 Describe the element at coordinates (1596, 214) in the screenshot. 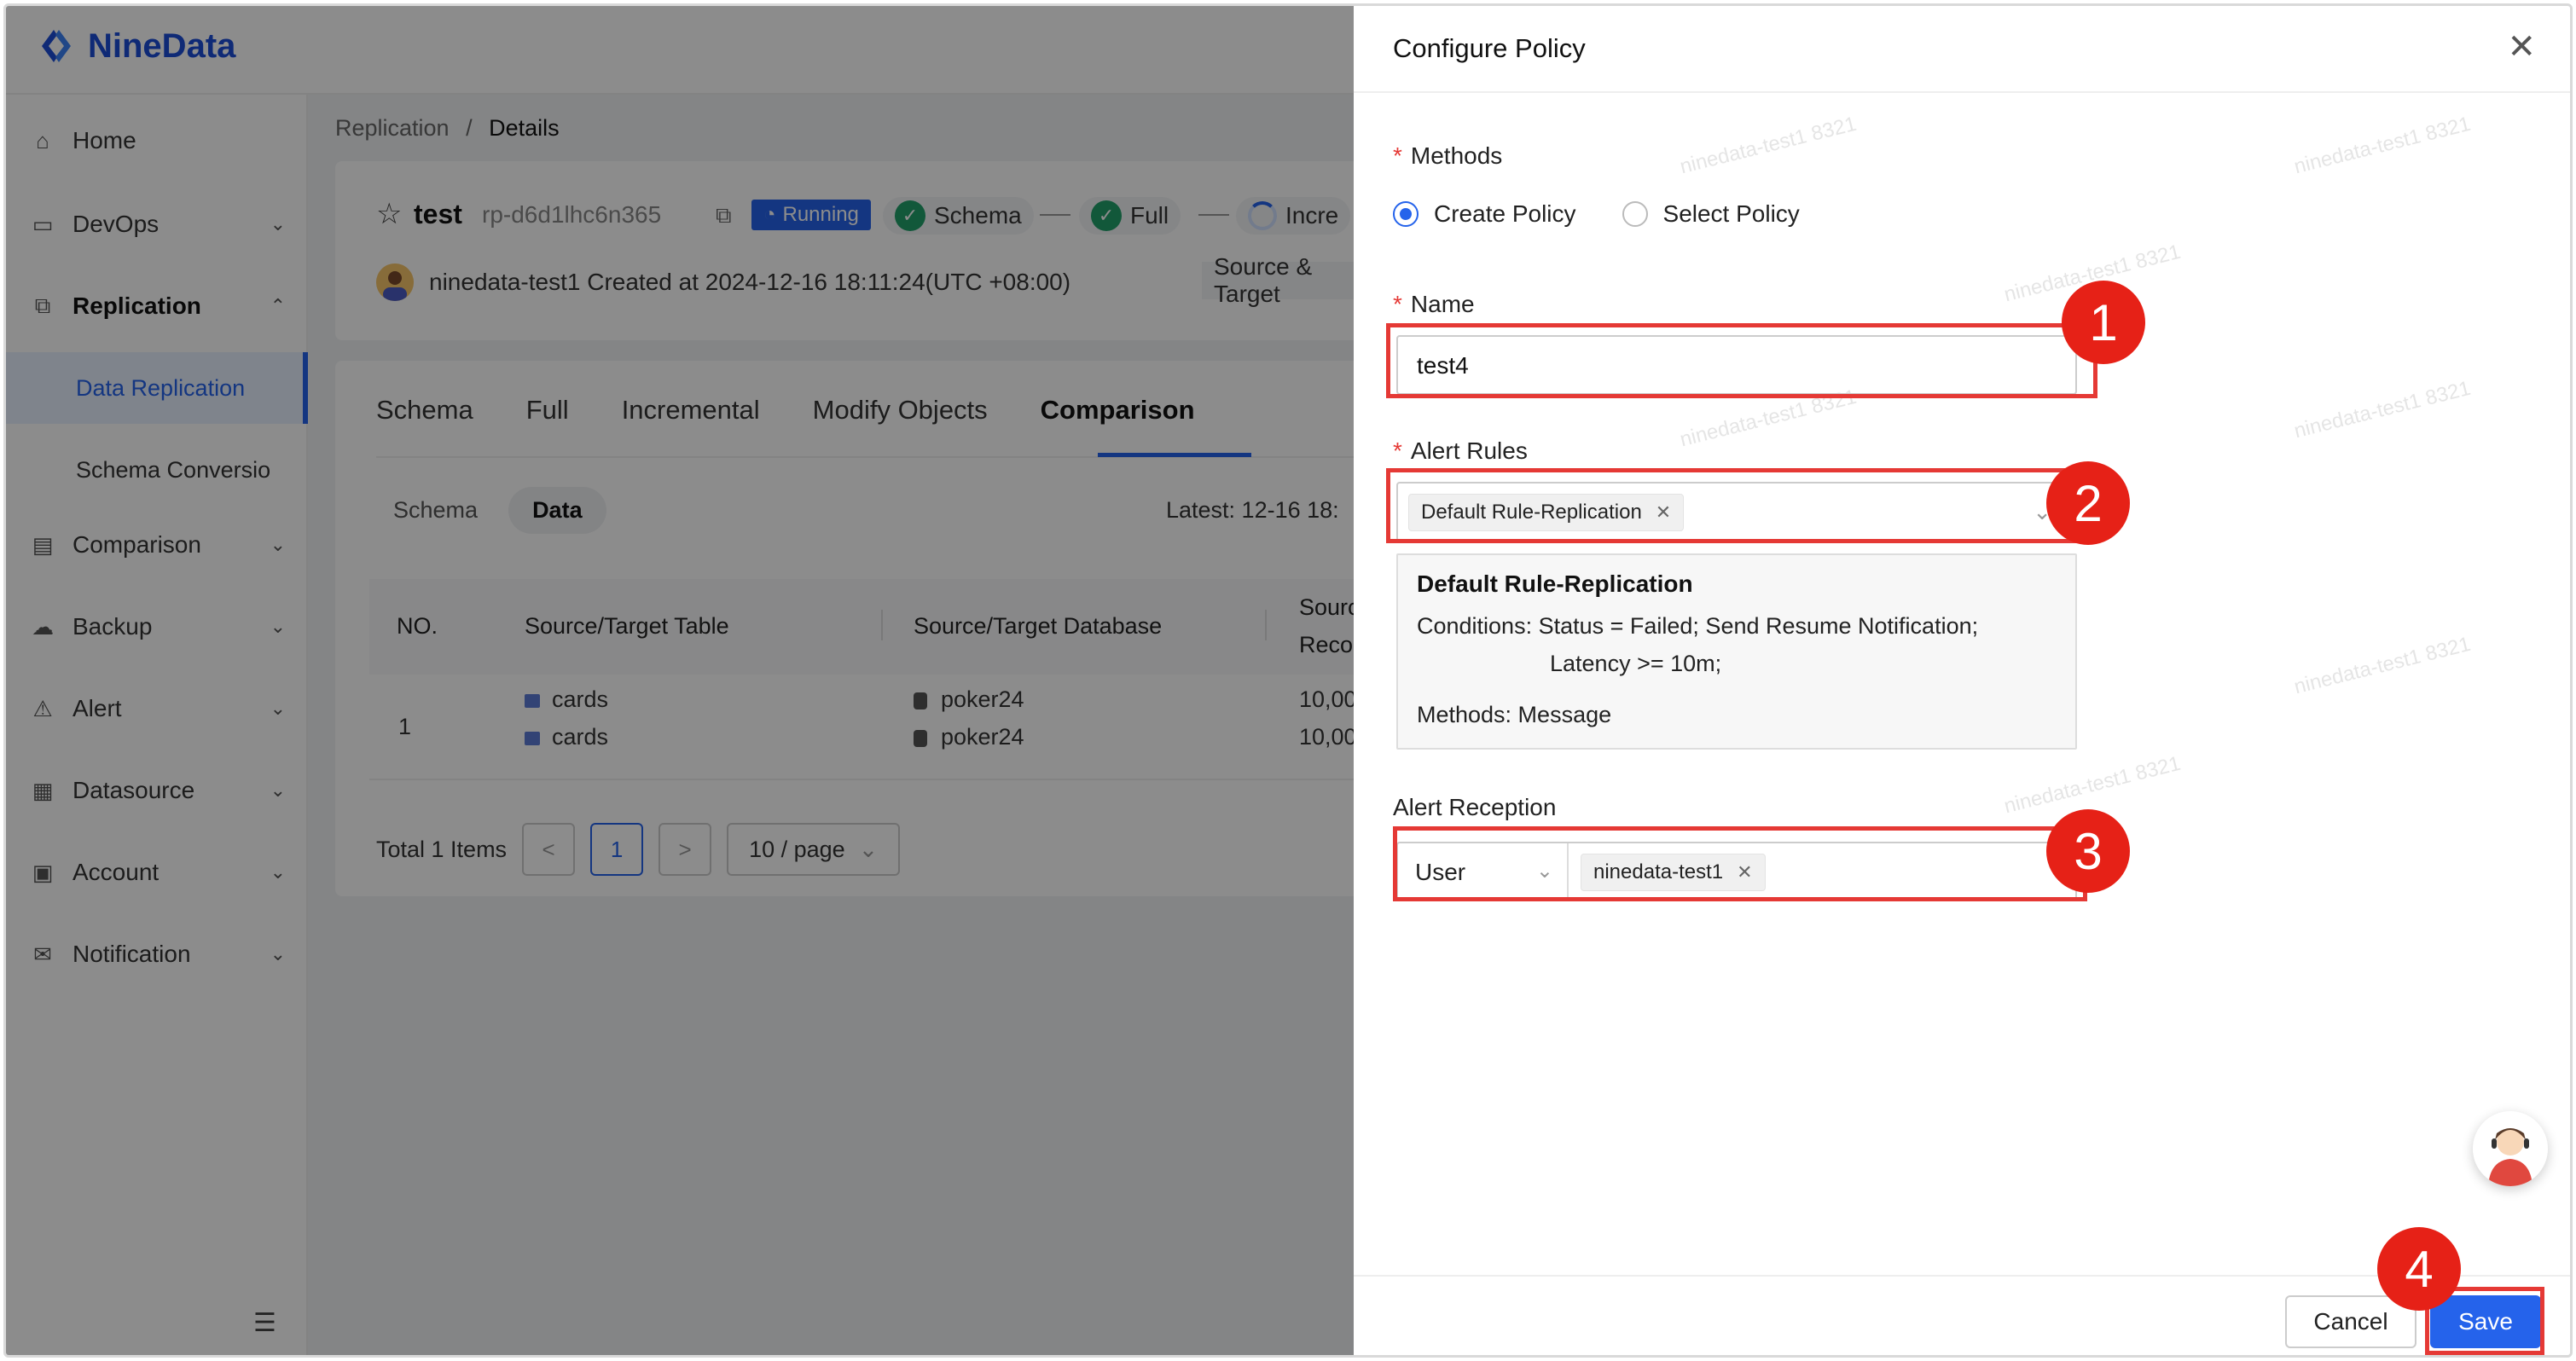

I see `methods-radio-group: Create Policy Select Policy` at that location.